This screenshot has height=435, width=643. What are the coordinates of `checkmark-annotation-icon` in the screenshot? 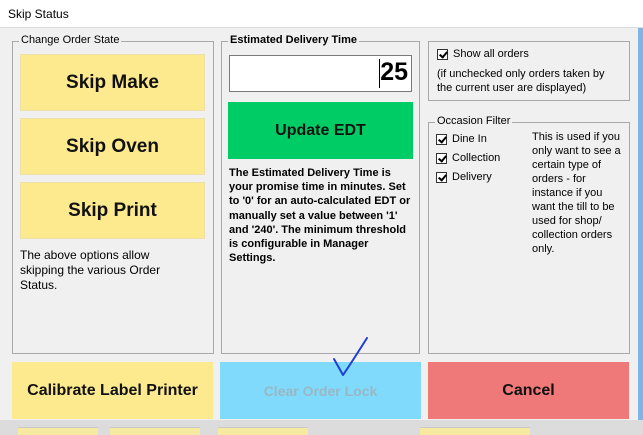 It's located at (350, 356).